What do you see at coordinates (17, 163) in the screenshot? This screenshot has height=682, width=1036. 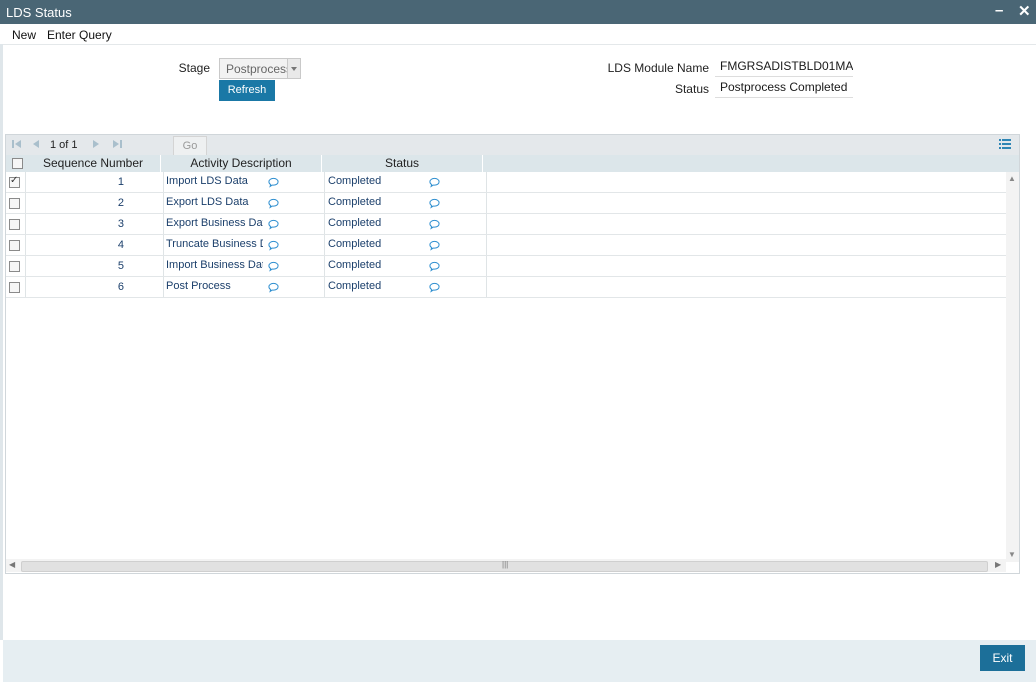 I see `select-all-checkbox` at bounding box center [17, 163].